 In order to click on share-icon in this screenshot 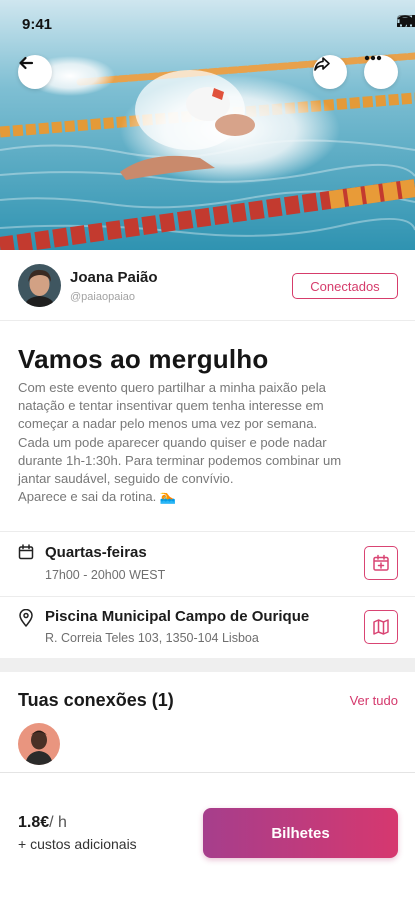, I will do `click(322, 64)`.